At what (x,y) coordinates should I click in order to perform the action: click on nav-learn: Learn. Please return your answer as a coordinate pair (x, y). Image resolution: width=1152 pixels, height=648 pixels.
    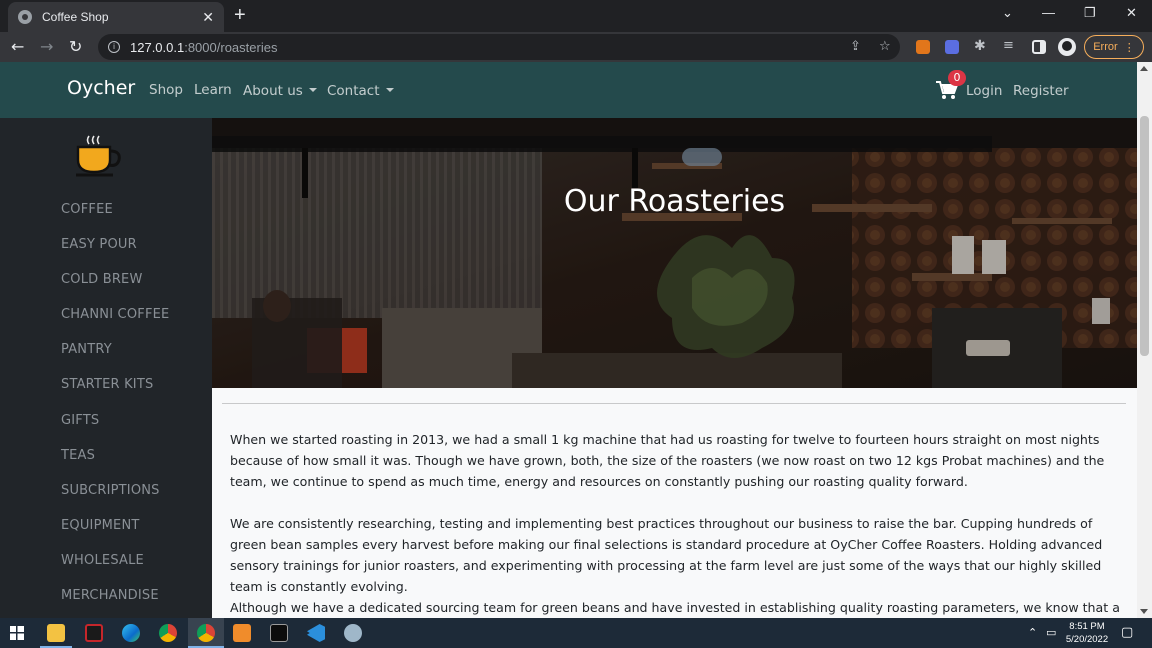
    Looking at the image, I should click on (213, 90).